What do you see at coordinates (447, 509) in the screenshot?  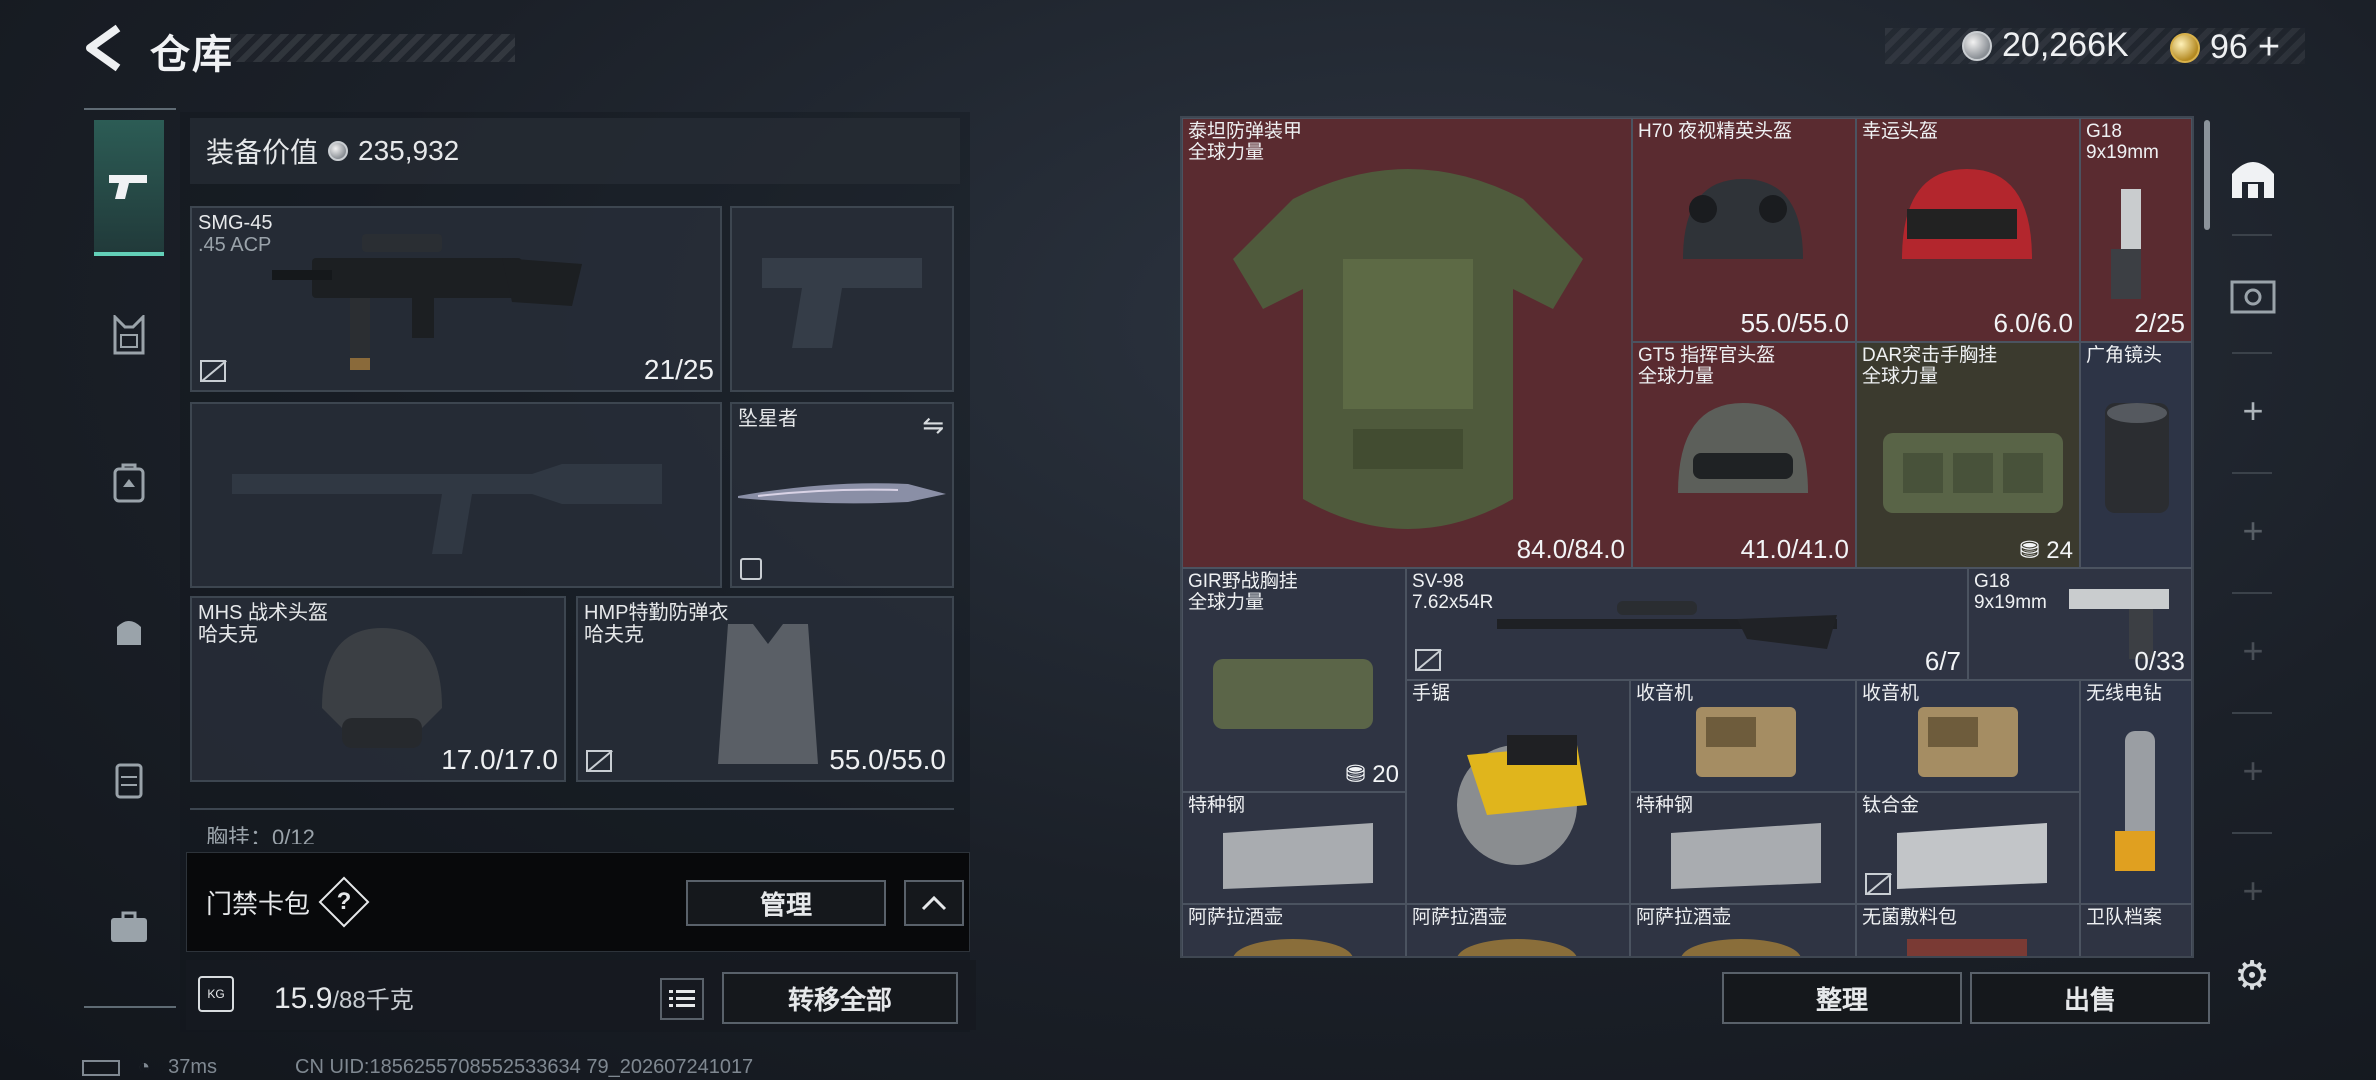 I see `rifle-silhouette-icon` at bounding box center [447, 509].